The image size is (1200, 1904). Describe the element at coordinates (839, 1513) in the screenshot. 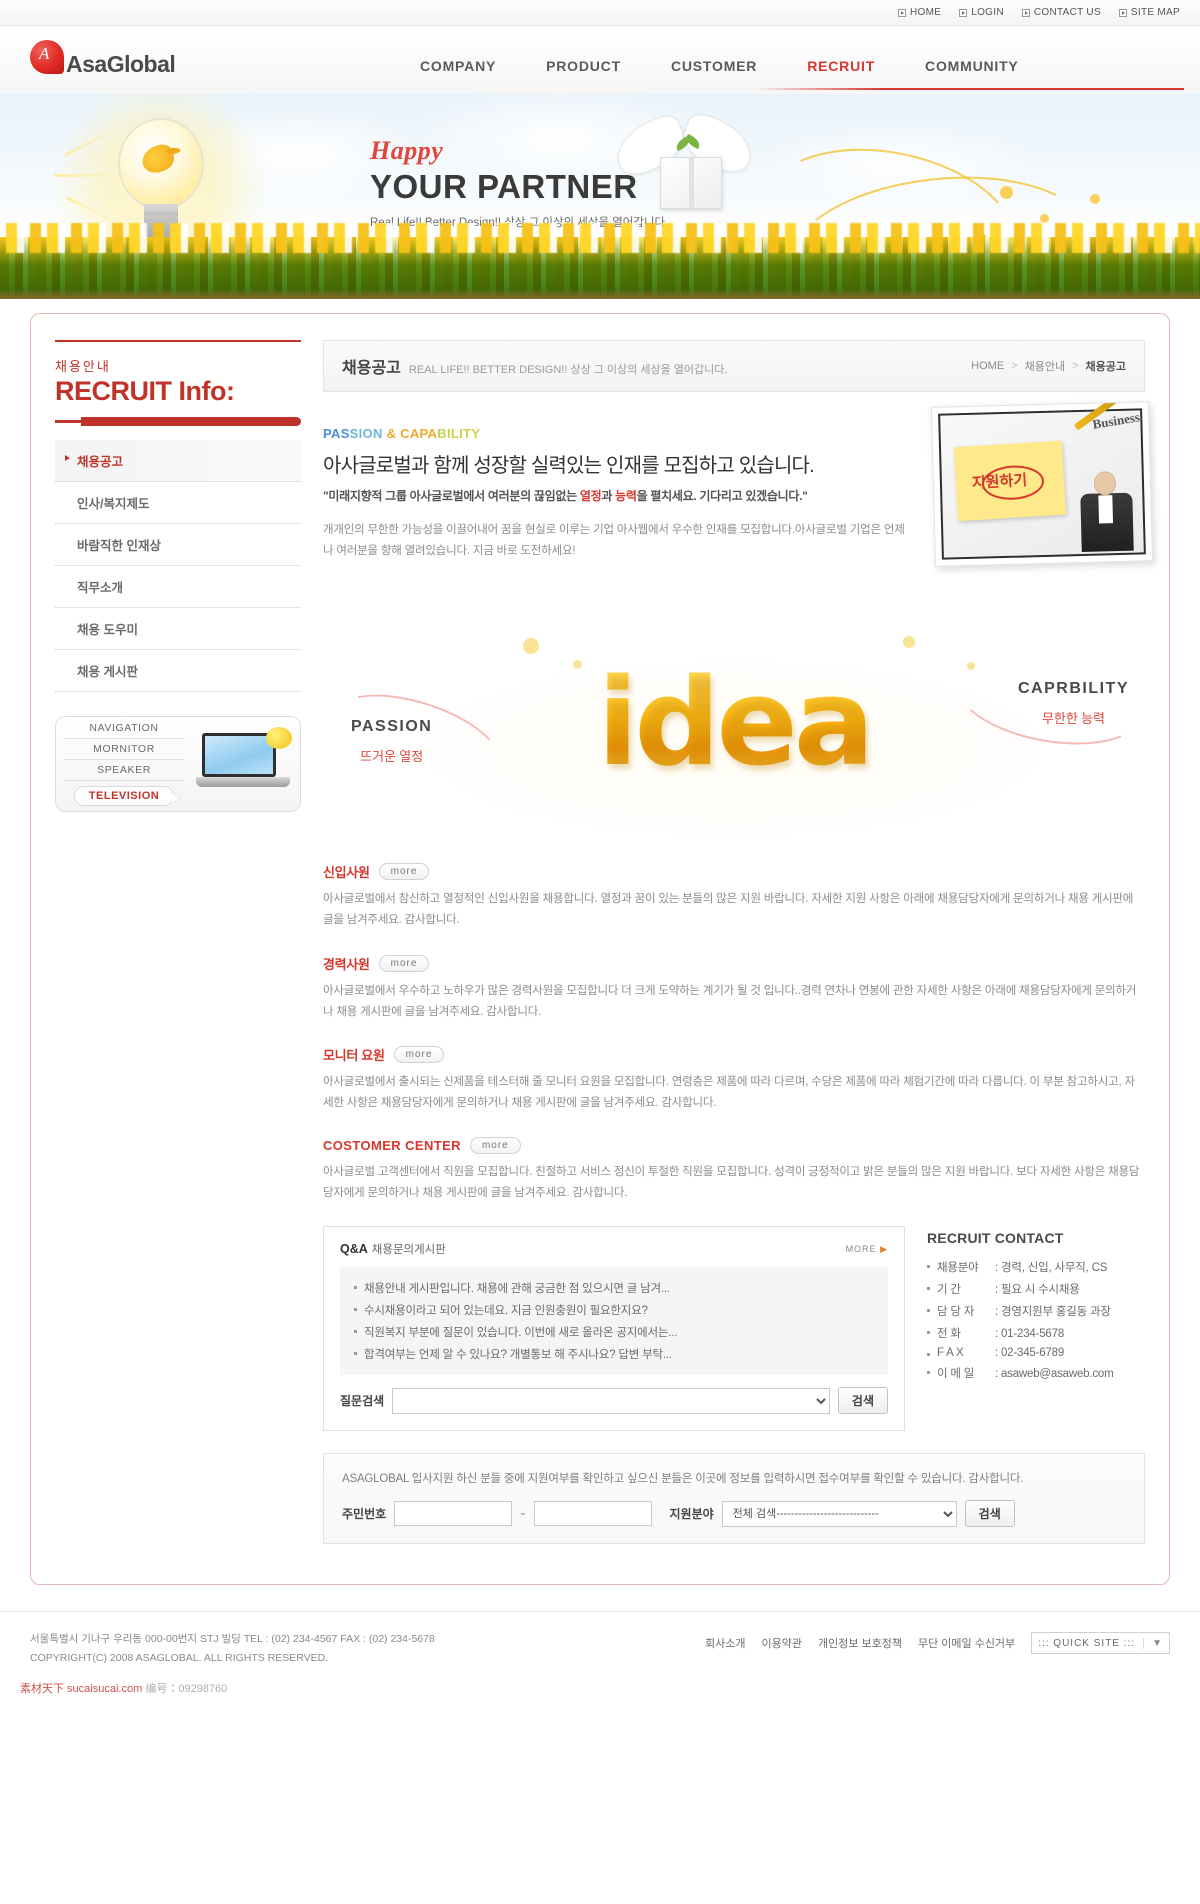

I see `apply-field-select: 전체 검색----------------------------` at that location.